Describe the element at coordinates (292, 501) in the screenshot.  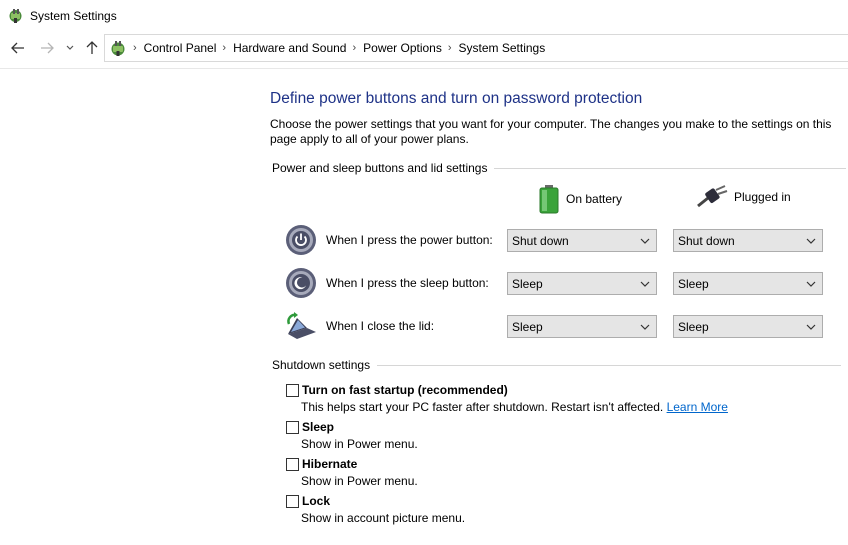
I see `lock-checkbox` at that location.